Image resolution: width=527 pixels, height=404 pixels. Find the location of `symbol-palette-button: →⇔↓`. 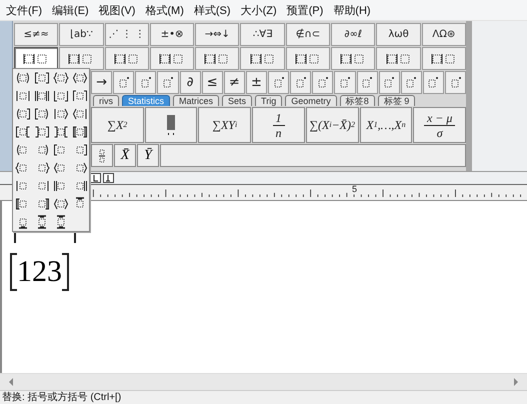

symbol-palette-button: →⇔↓ is located at coordinates (217, 34).